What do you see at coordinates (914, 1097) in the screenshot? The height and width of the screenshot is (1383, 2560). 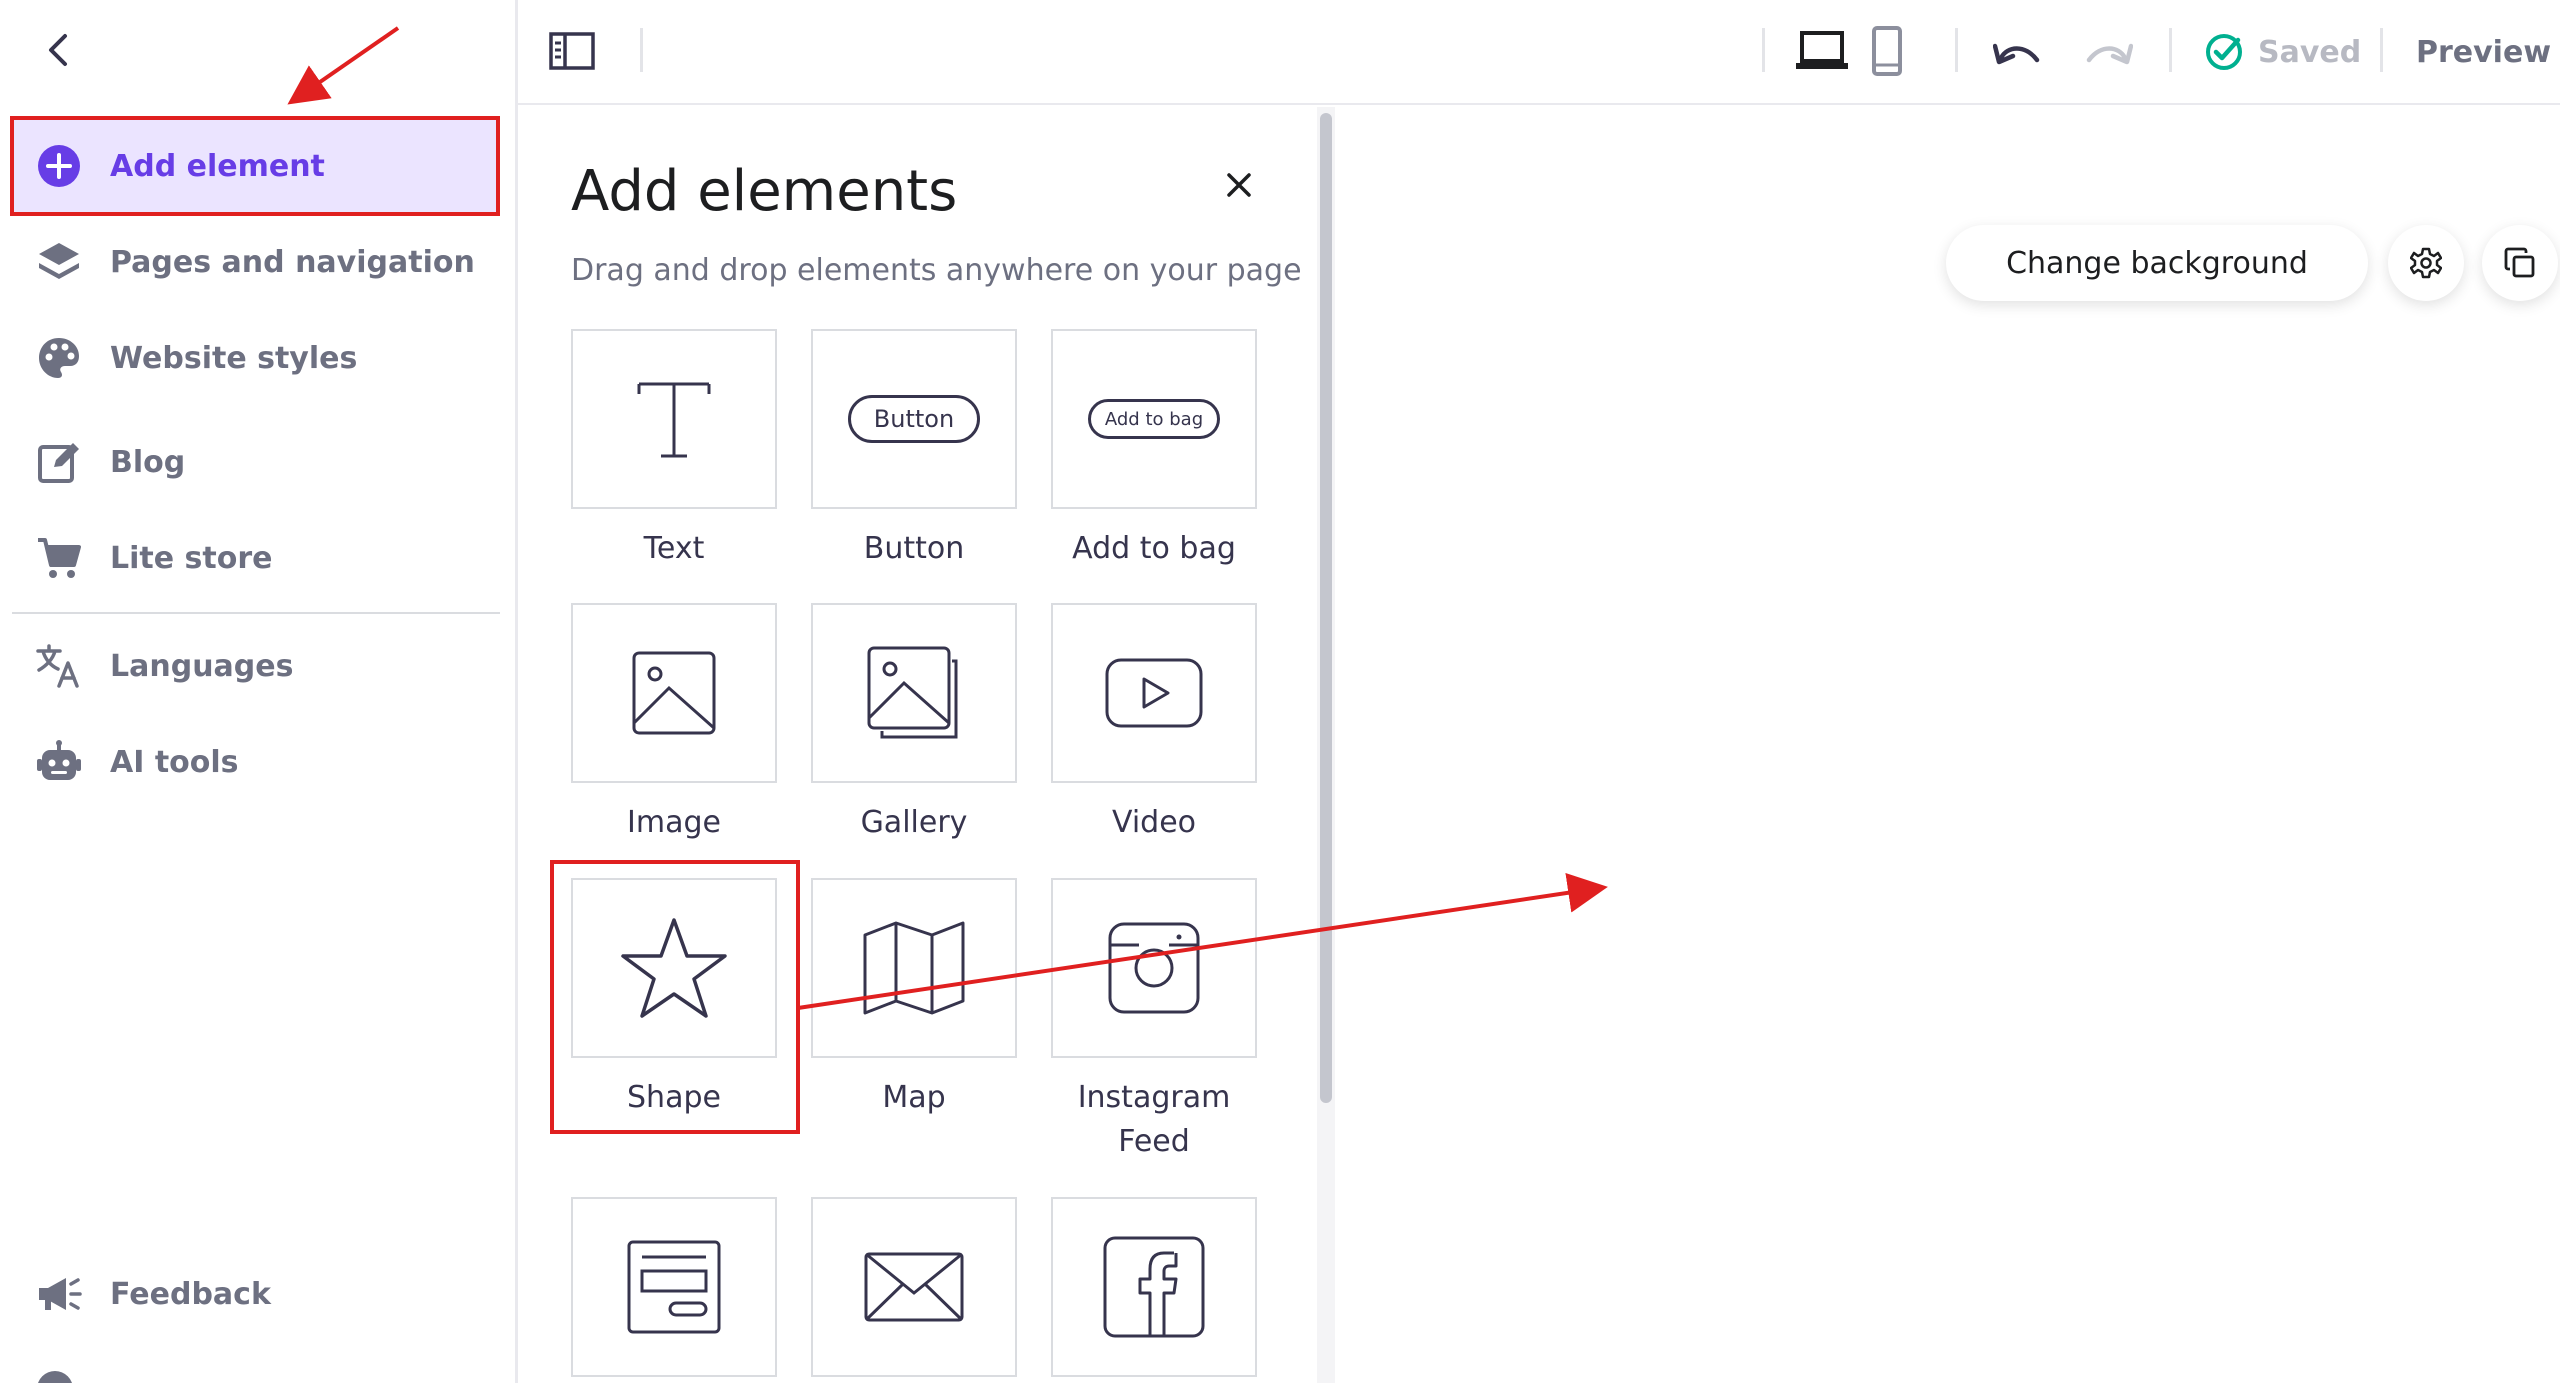 I see `tile-label: Map` at bounding box center [914, 1097].